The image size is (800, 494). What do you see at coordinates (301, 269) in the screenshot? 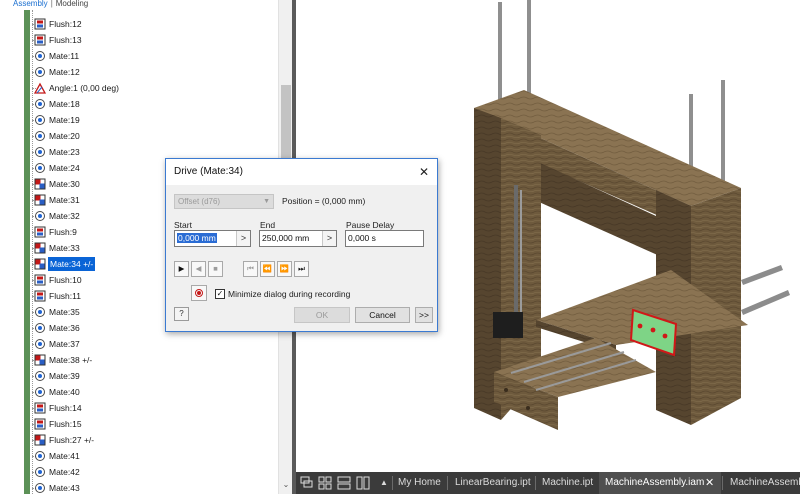
I see `goto-end-button: ⏭` at bounding box center [301, 269].